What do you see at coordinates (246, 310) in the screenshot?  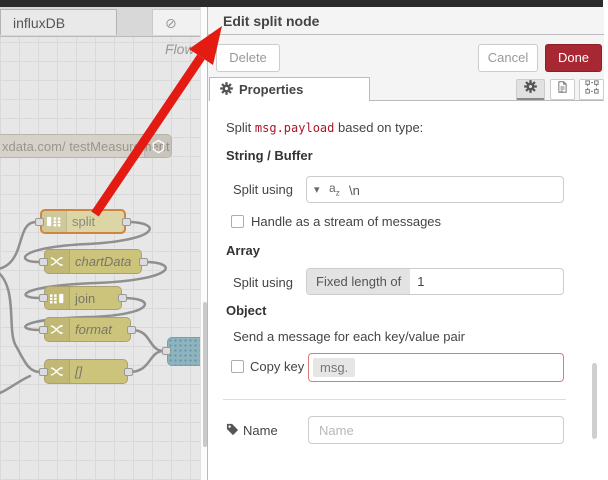 I see `object-heading: Object` at bounding box center [246, 310].